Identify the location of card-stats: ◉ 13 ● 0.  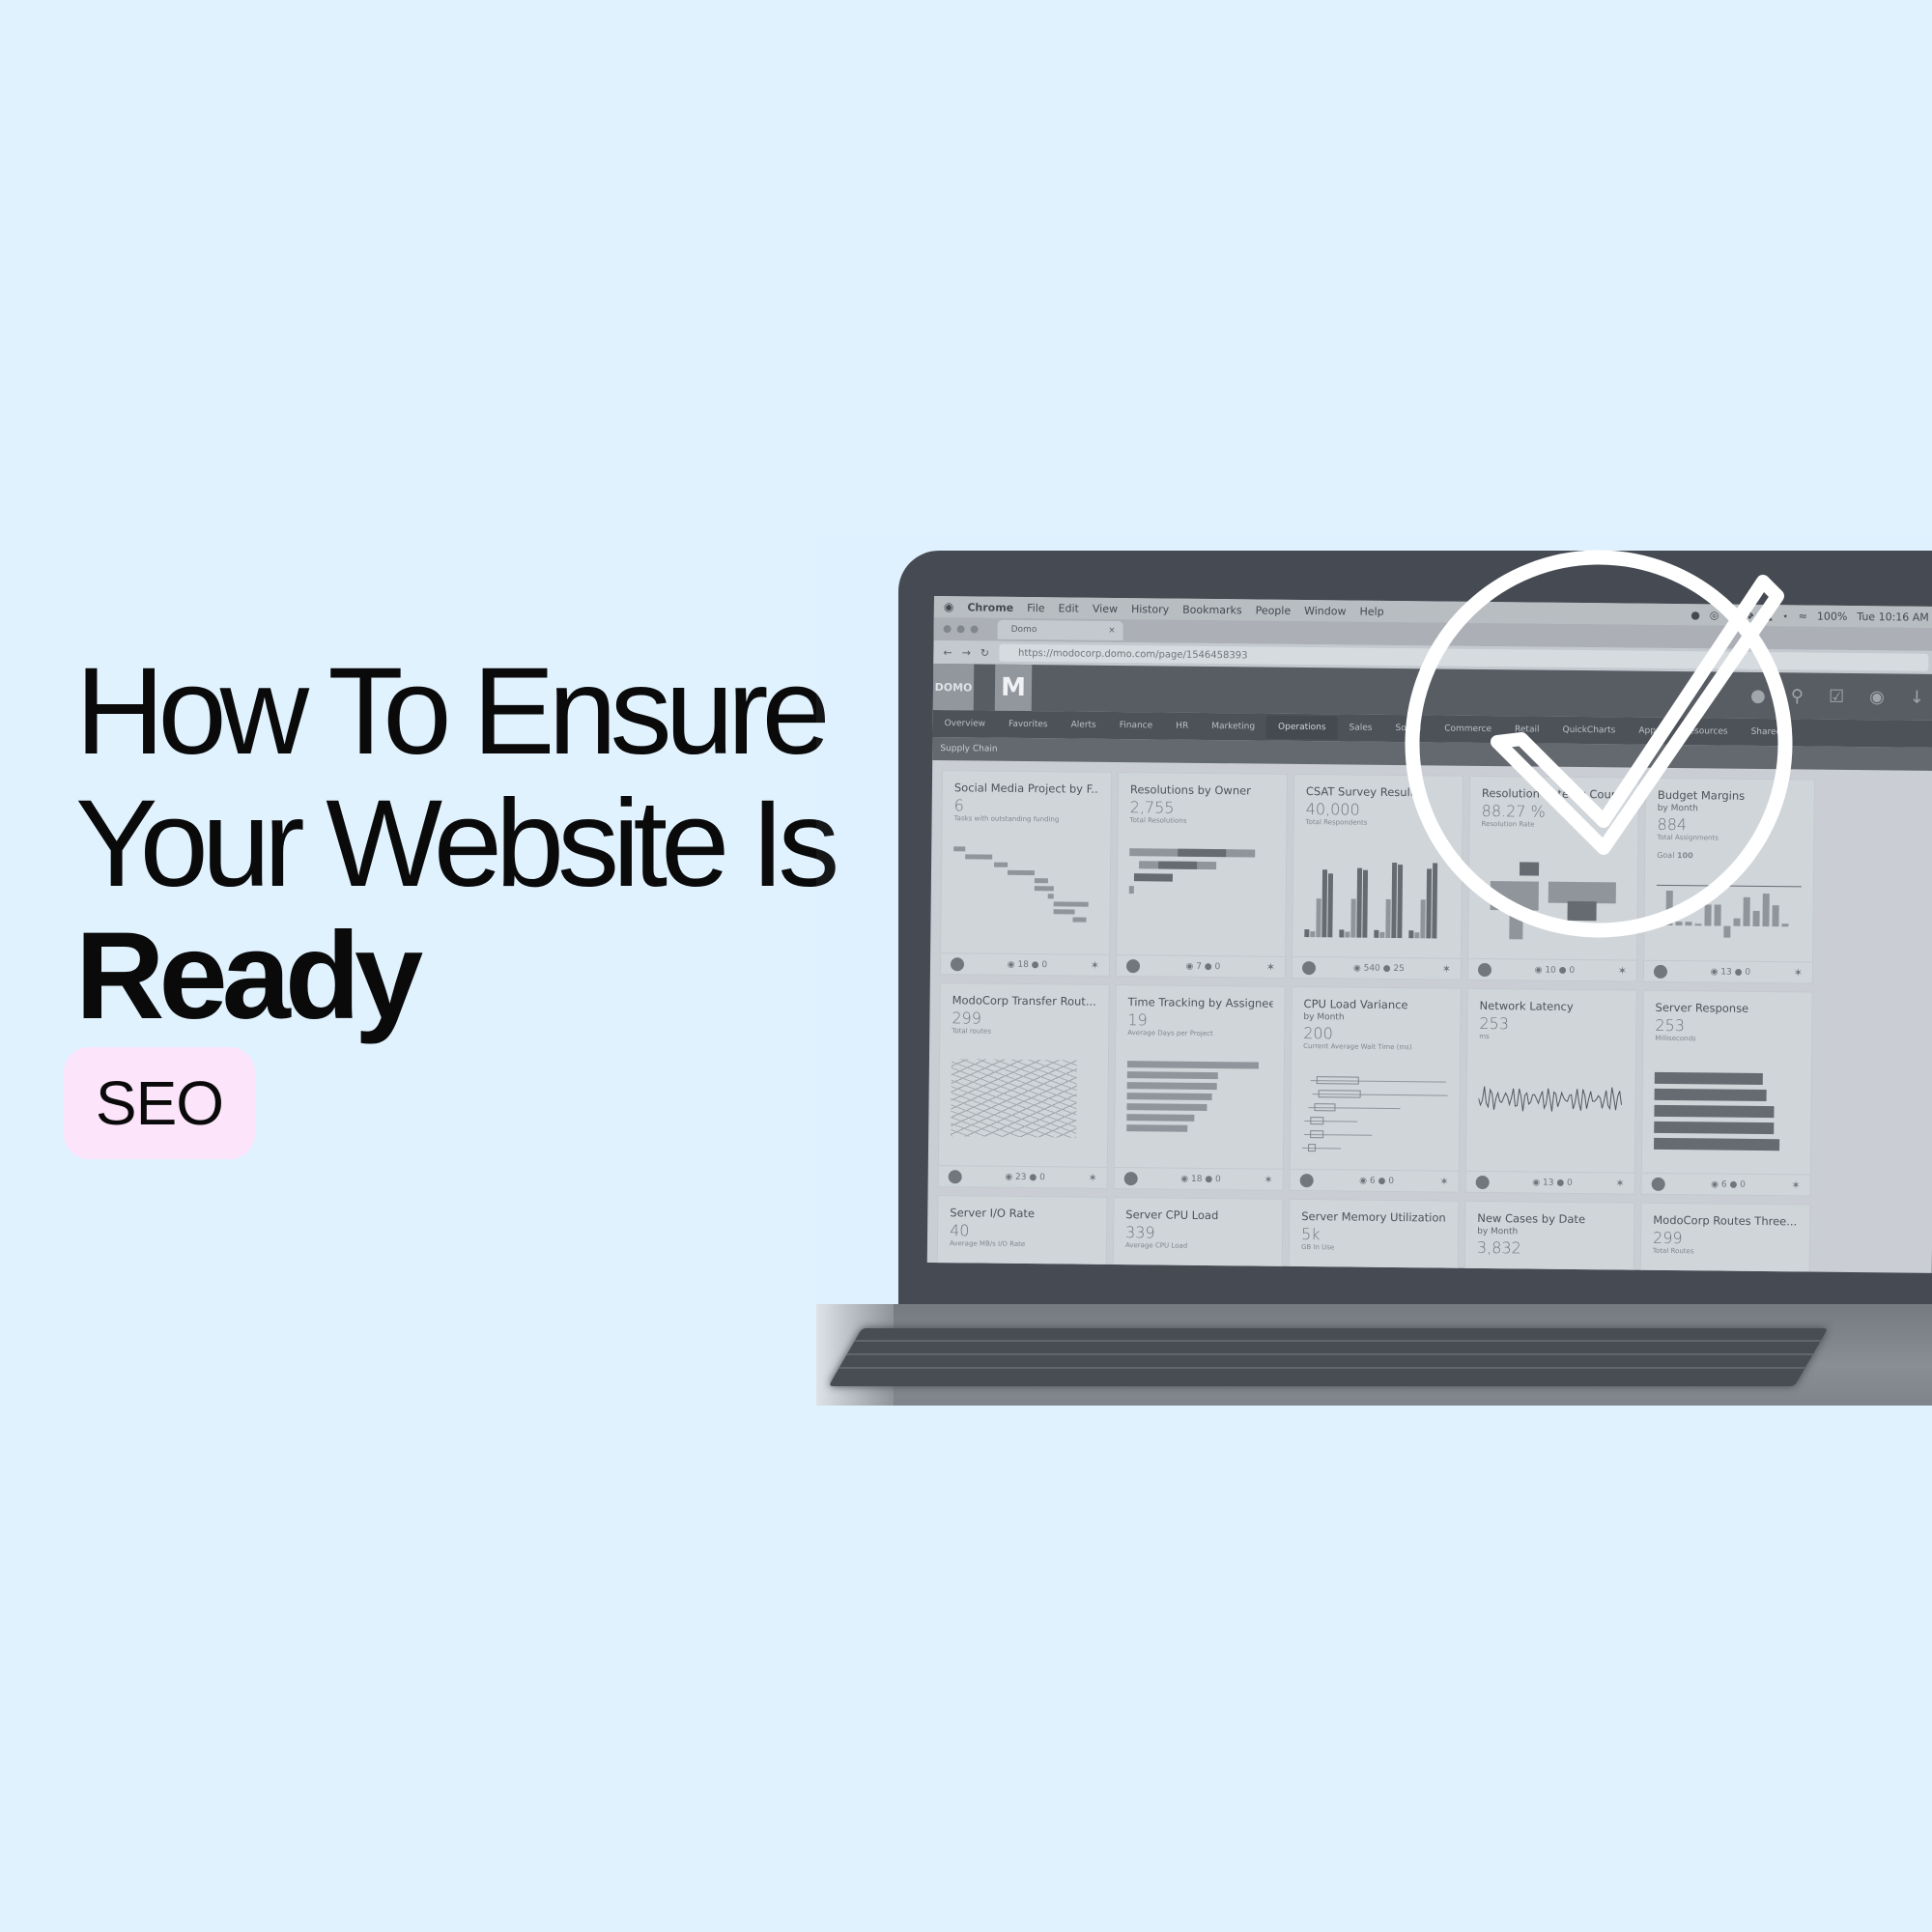
(1553, 1183).